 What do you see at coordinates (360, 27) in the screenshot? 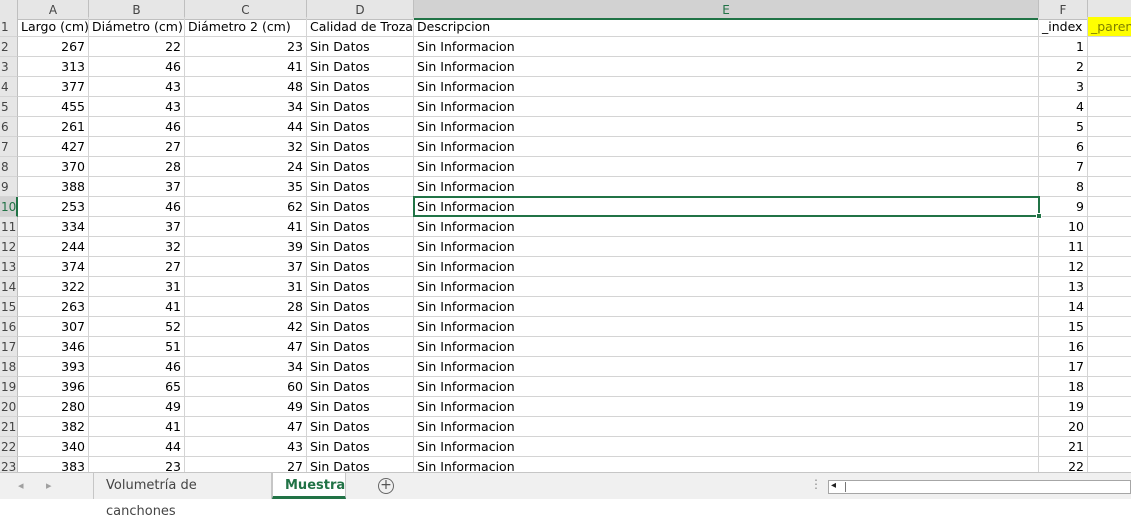
I see `column-title-d: Calidad de Troza` at bounding box center [360, 27].